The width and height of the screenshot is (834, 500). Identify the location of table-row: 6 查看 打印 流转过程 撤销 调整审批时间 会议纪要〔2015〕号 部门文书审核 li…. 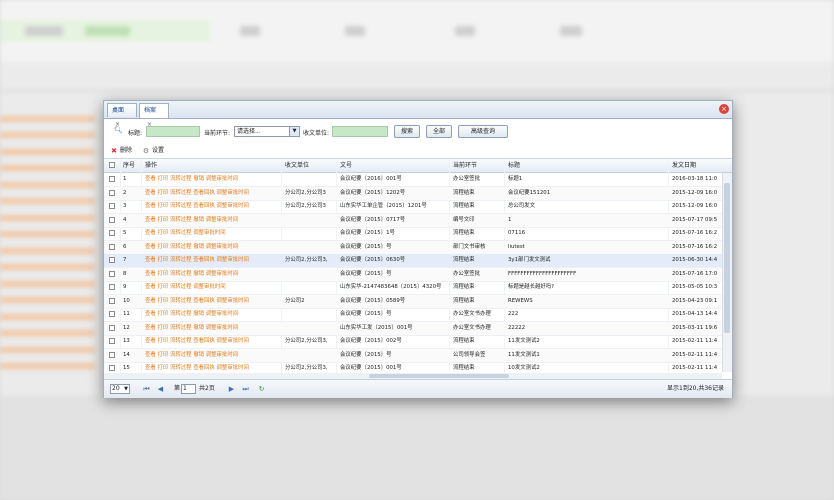
(413, 247).